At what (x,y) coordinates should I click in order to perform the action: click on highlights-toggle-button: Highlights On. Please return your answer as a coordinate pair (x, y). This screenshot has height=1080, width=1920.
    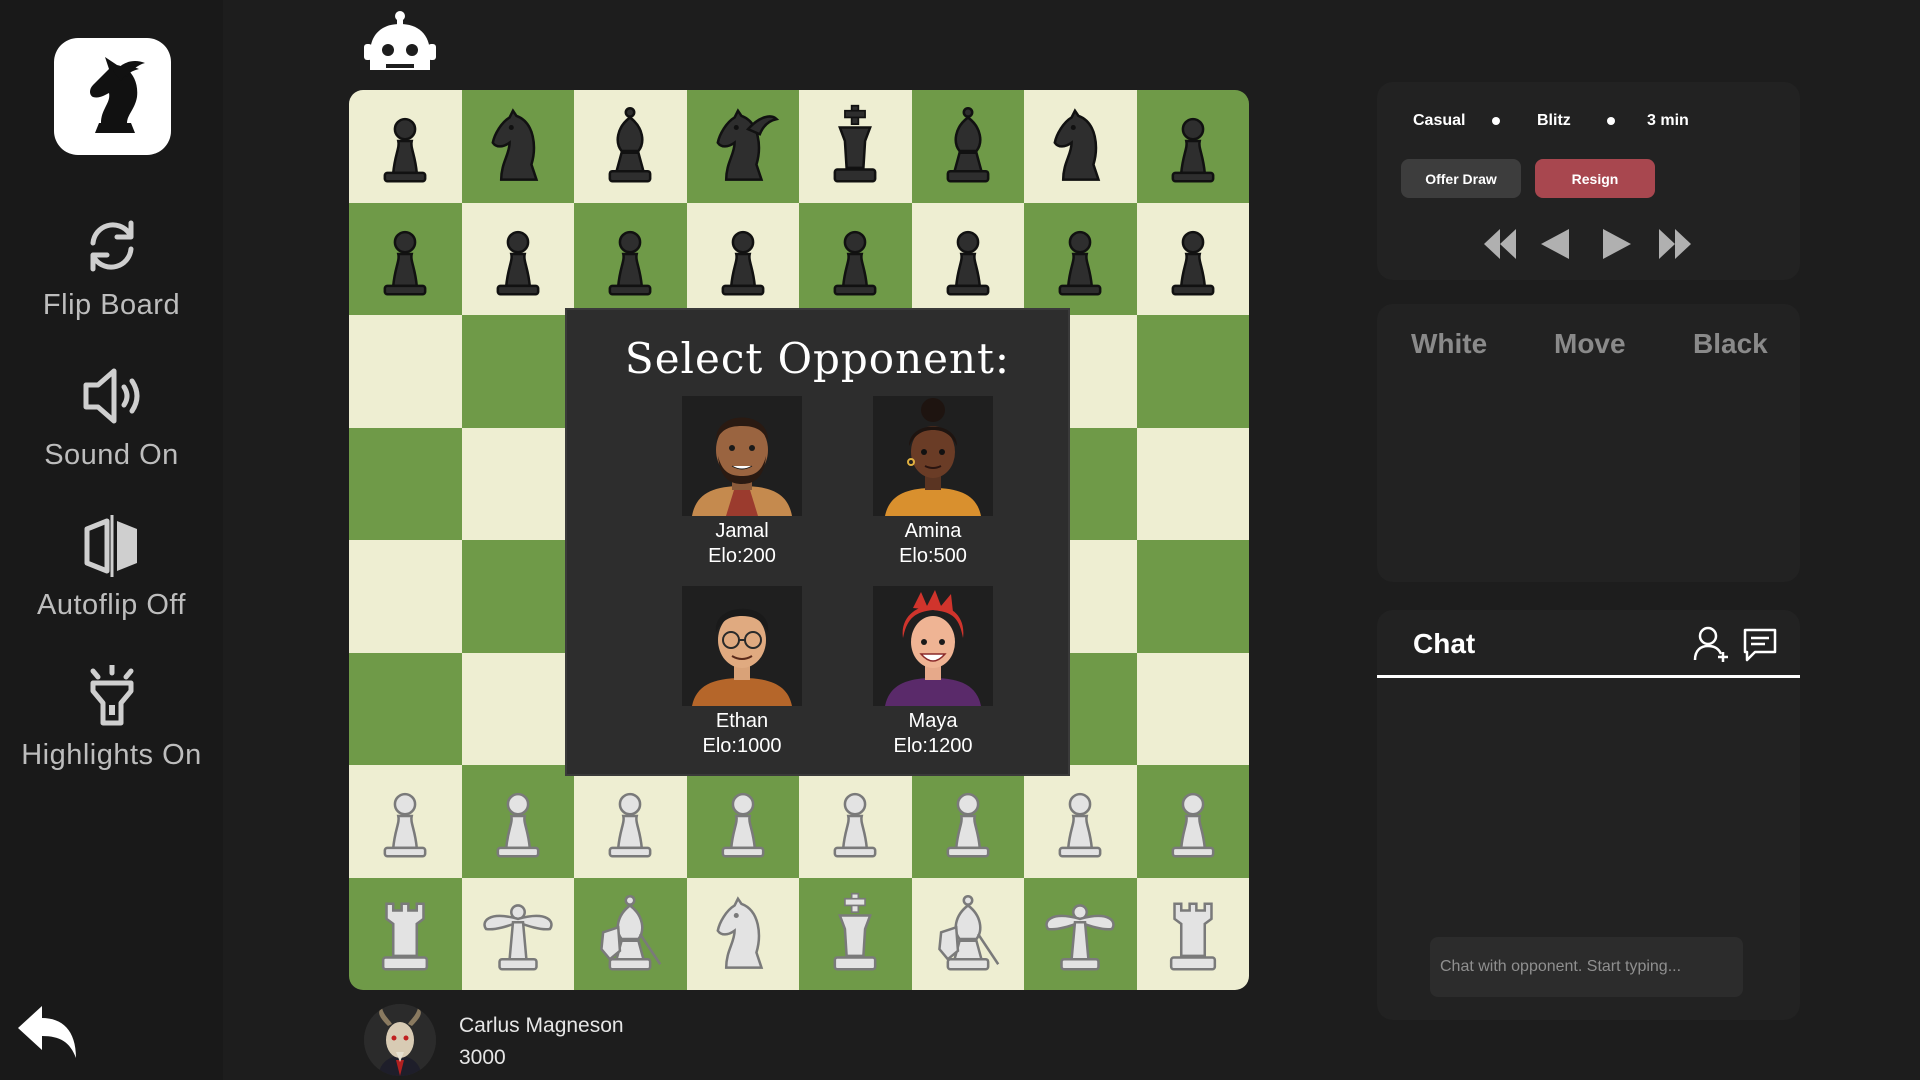
    Looking at the image, I should click on (111, 718).